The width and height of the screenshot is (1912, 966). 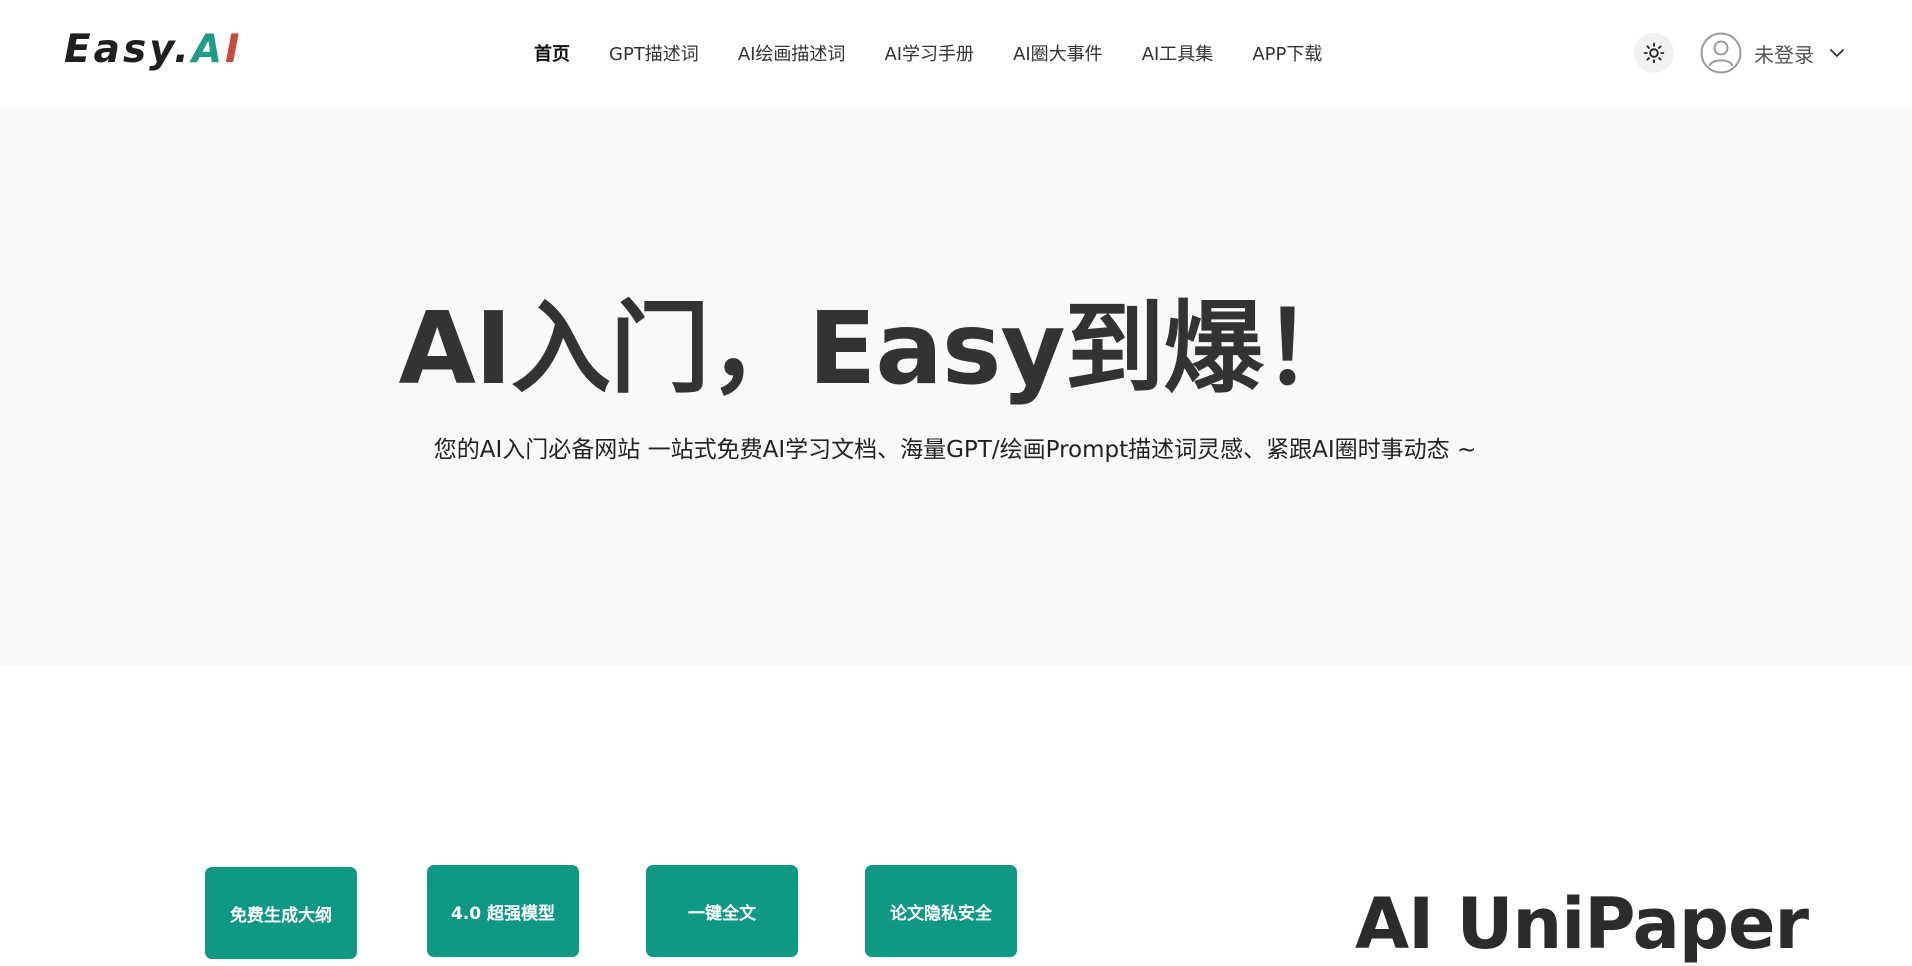 What do you see at coordinates (792, 55) in the screenshot?
I see `nav-item-ai-art-prompts: AI绘画描述词` at bounding box center [792, 55].